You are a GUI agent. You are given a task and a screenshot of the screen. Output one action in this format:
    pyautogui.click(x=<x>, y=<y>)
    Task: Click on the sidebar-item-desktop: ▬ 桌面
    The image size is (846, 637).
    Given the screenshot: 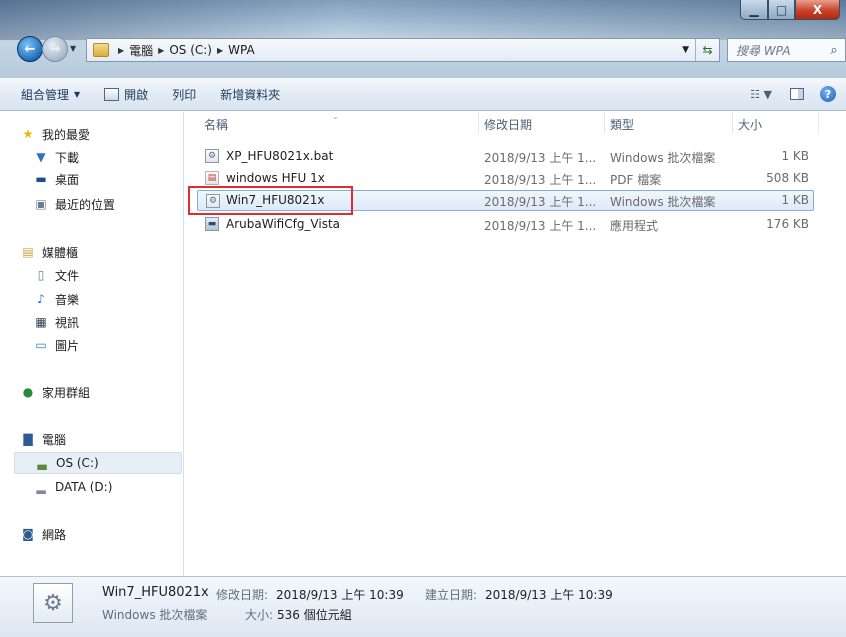 What is the action you would take?
    pyautogui.click(x=56, y=179)
    